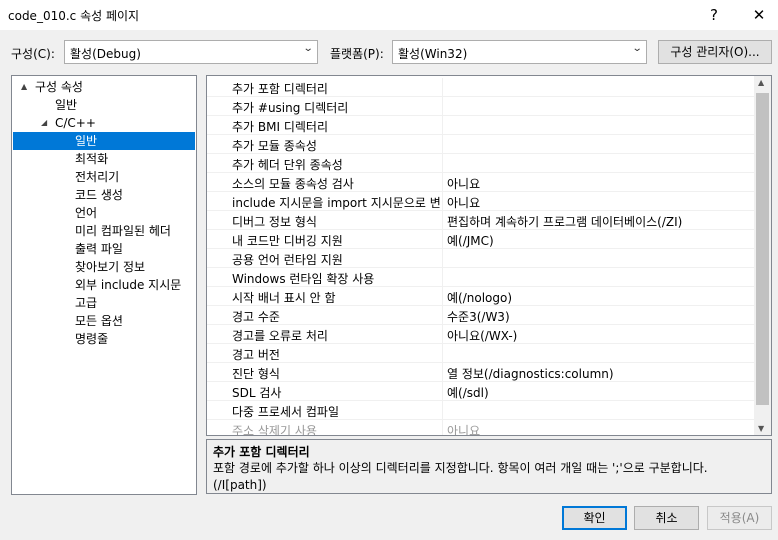 This screenshot has width=778, height=540. I want to click on property-value: 편집하며 계속하기 프로그램 데이터베이스(/ZI), so click(564, 221).